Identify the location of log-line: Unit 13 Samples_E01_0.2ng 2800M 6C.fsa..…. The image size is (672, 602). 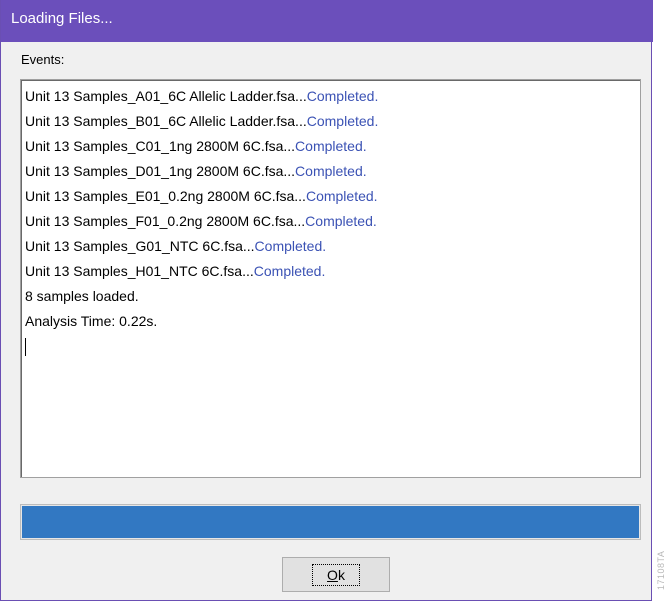
(332, 198).